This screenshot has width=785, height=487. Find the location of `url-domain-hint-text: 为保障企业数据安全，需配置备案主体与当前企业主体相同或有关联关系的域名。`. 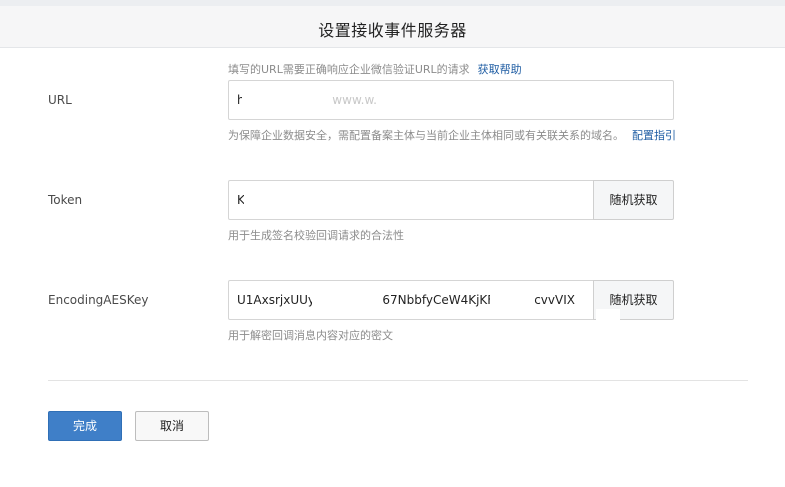

url-domain-hint-text: 为保障企业数据安全，需配置备案主体与当前企业主体相同或有关联关系的域名。 is located at coordinates (426, 135).